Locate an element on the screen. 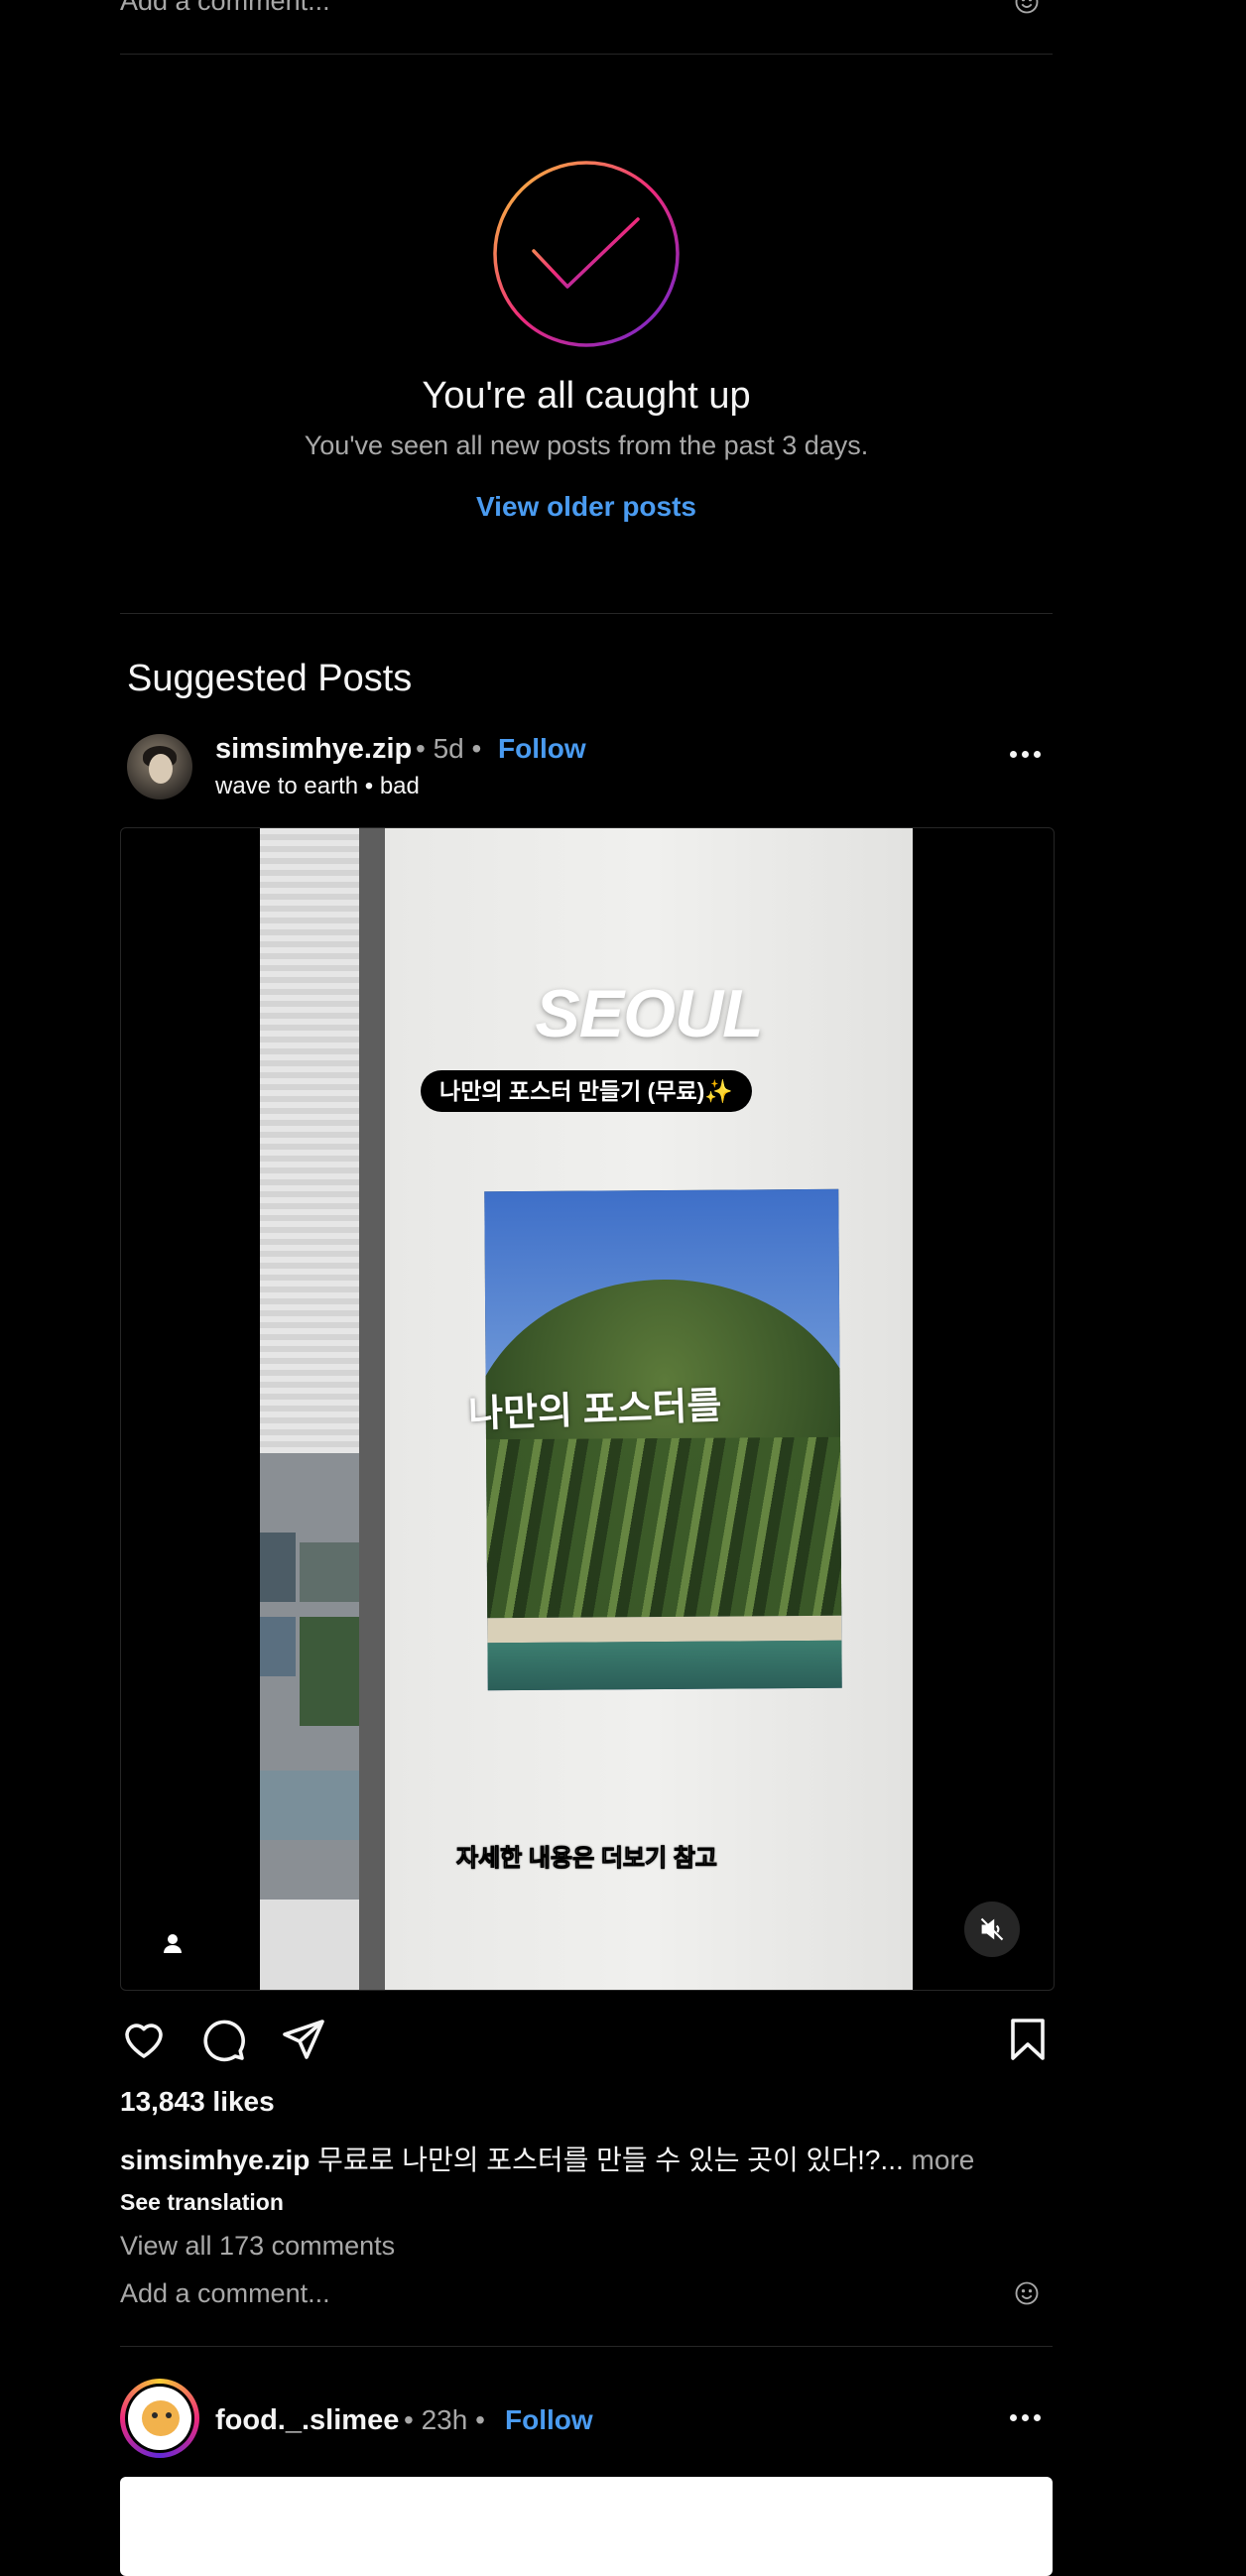 Image resolution: width=1246 pixels, height=2576 pixels. beach-poster-image is located at coordinates (663, 1439).